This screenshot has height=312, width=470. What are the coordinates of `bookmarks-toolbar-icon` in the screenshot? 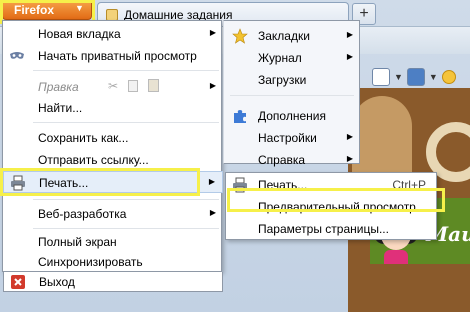 It's located at (381, 77).